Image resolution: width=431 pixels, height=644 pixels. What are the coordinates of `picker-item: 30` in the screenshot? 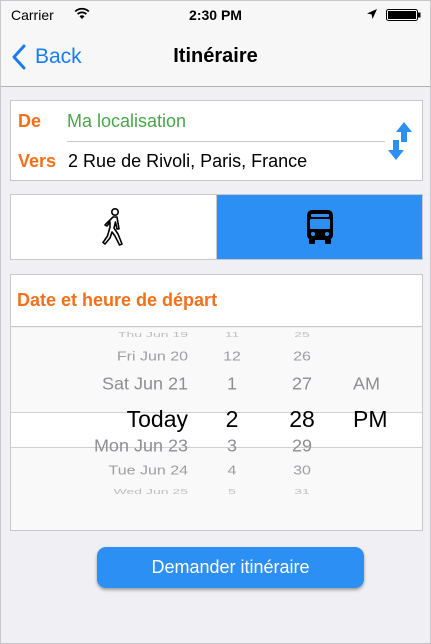 It's located at (302, 471).